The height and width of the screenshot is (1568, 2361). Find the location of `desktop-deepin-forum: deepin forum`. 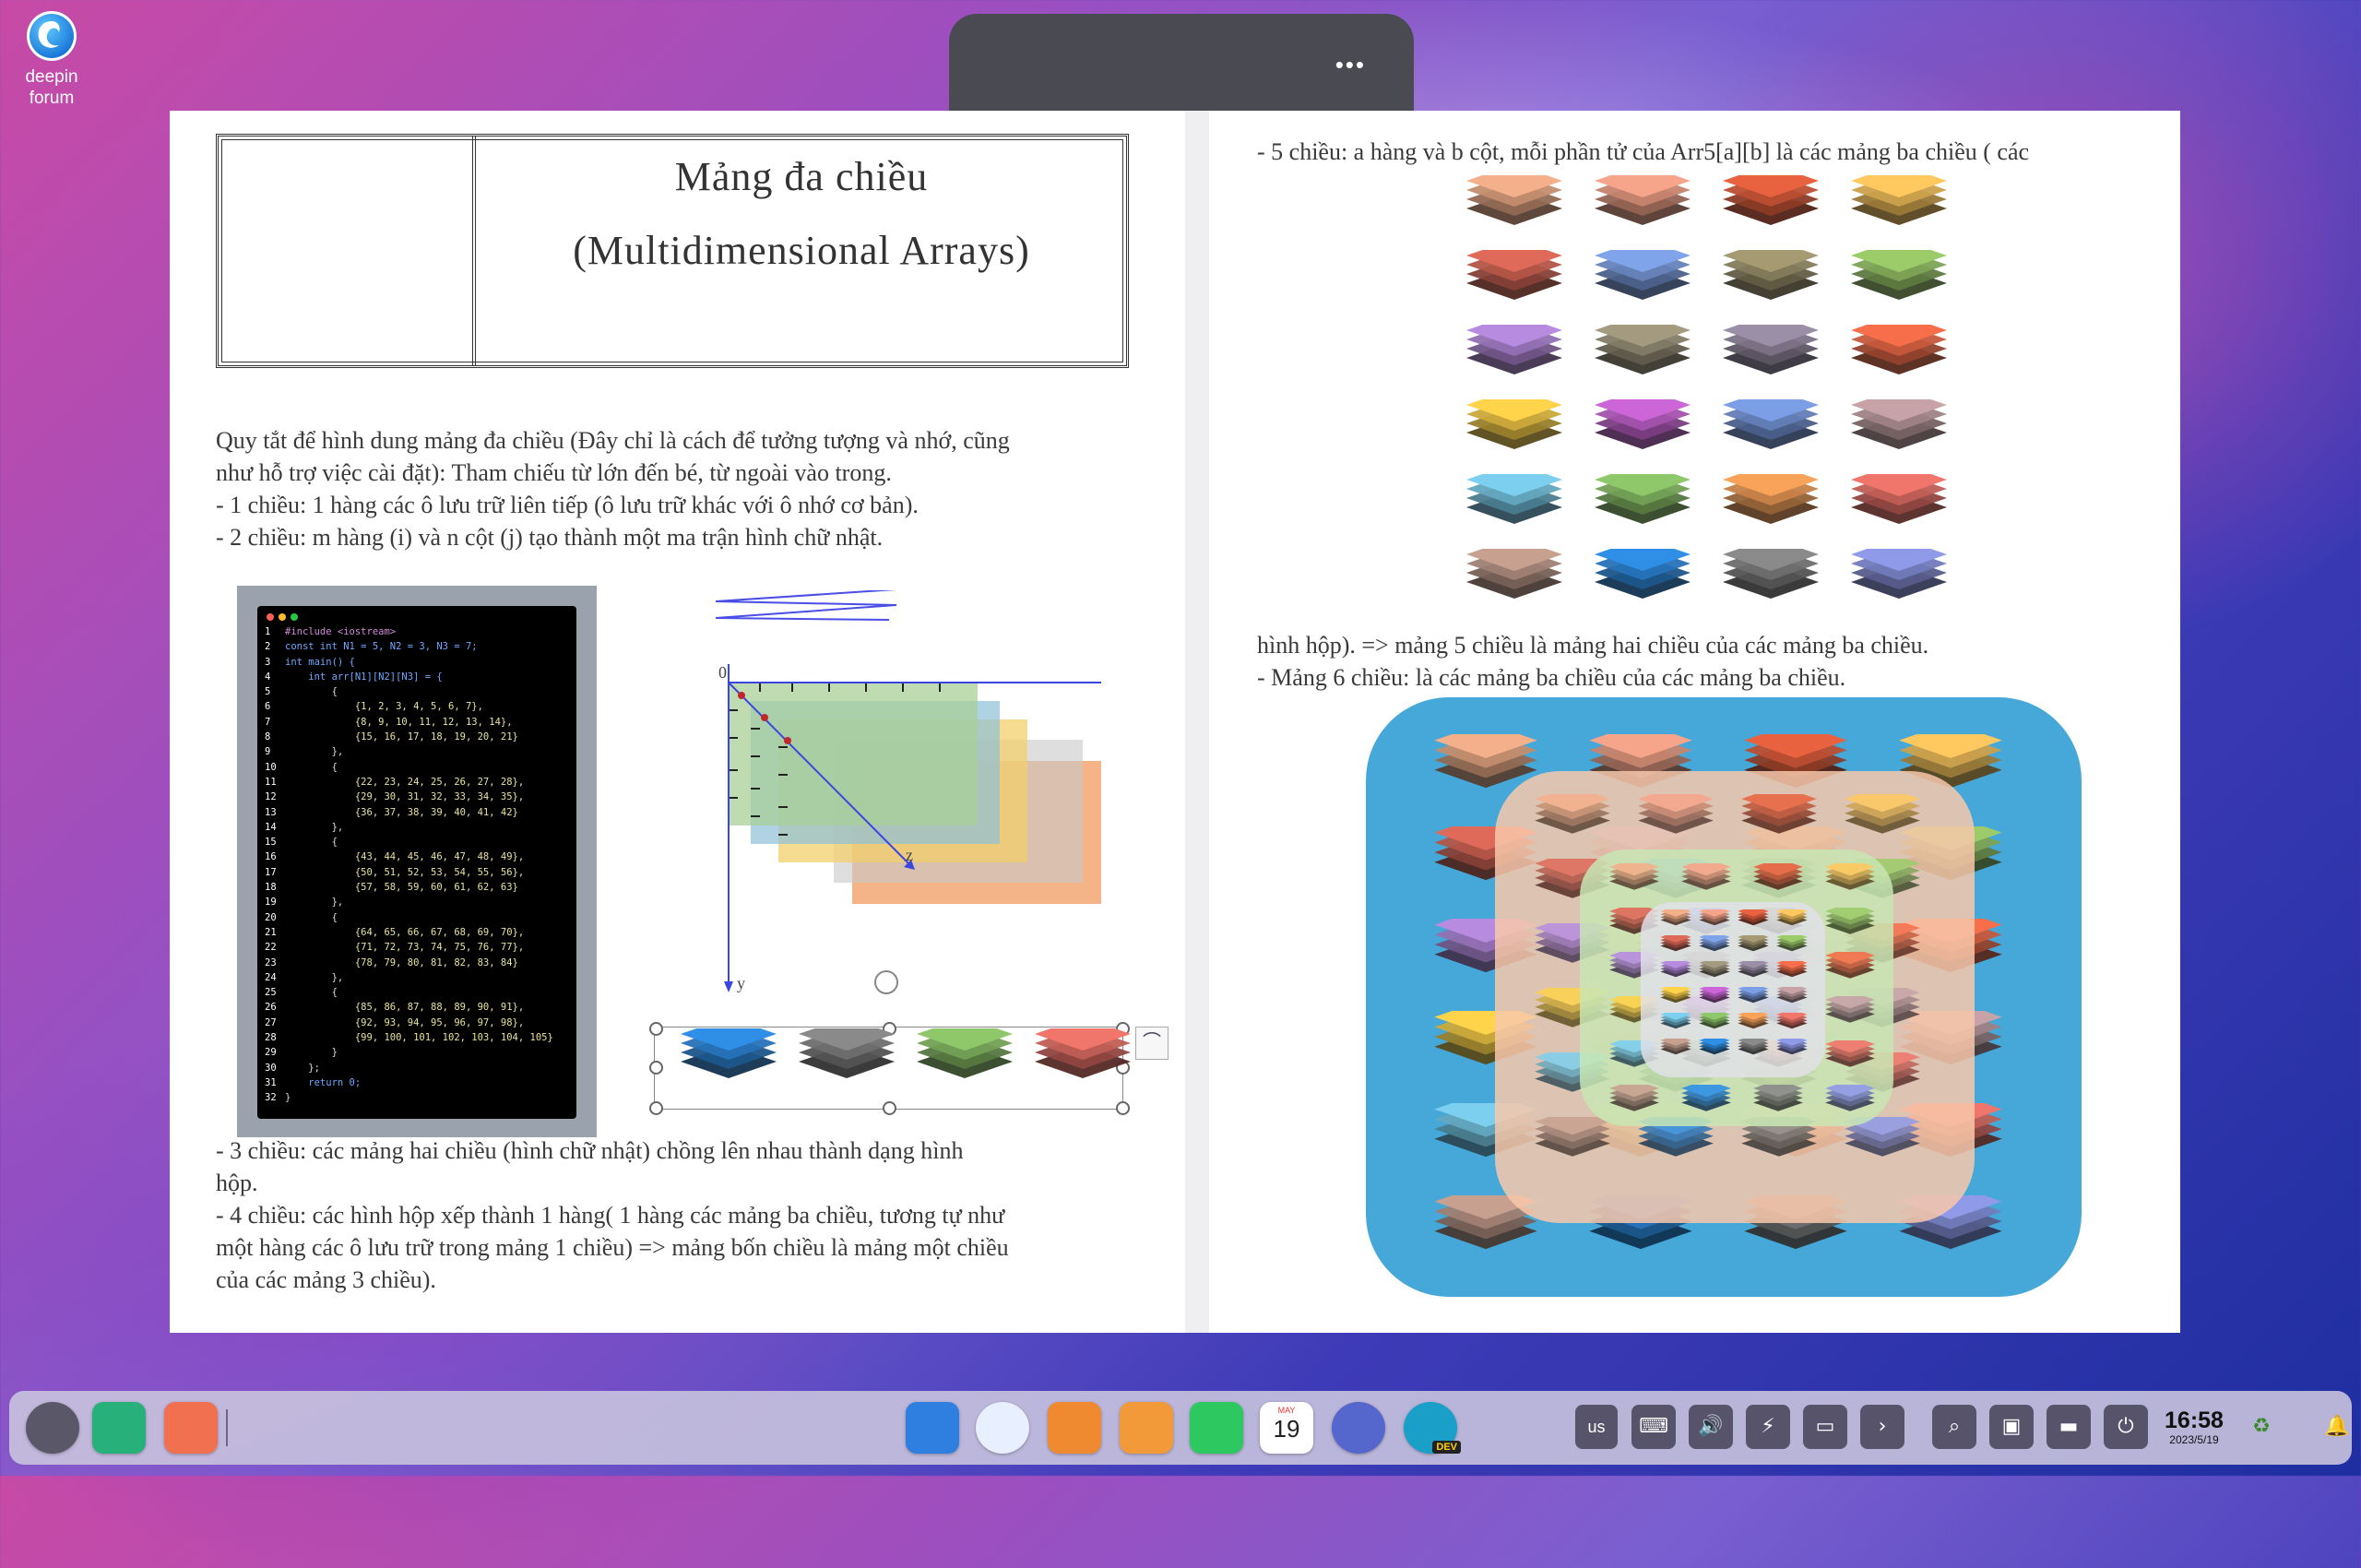

desktop-deepin-forum: deepin forum is located at coordinates (51, 60).